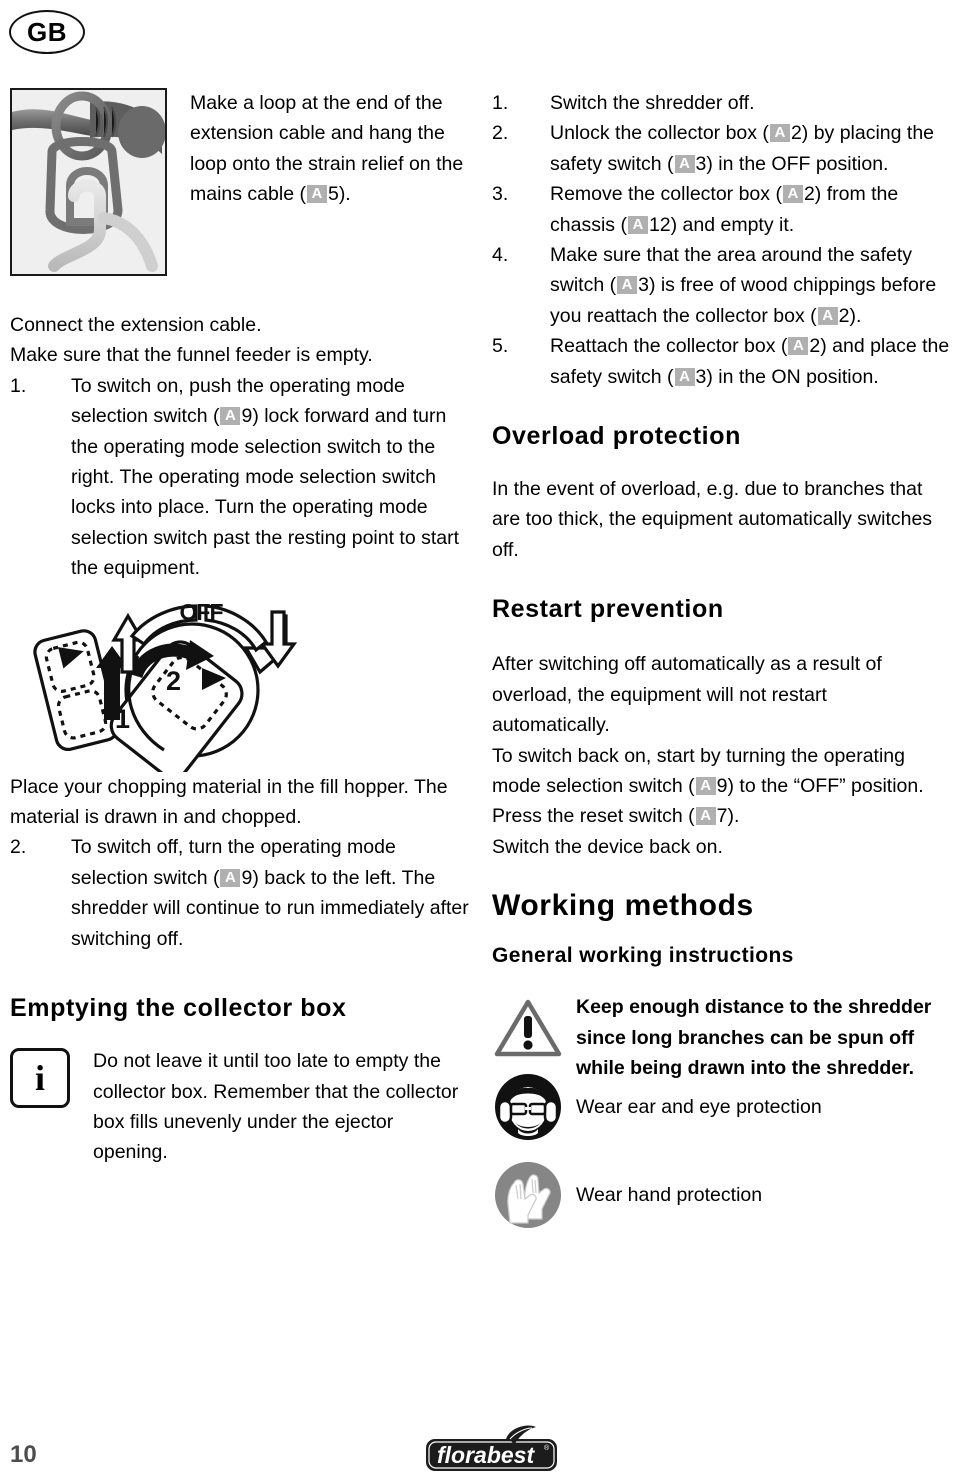  I want to click on cable-loop-on-strain-relief-photo, so click(88, 182).